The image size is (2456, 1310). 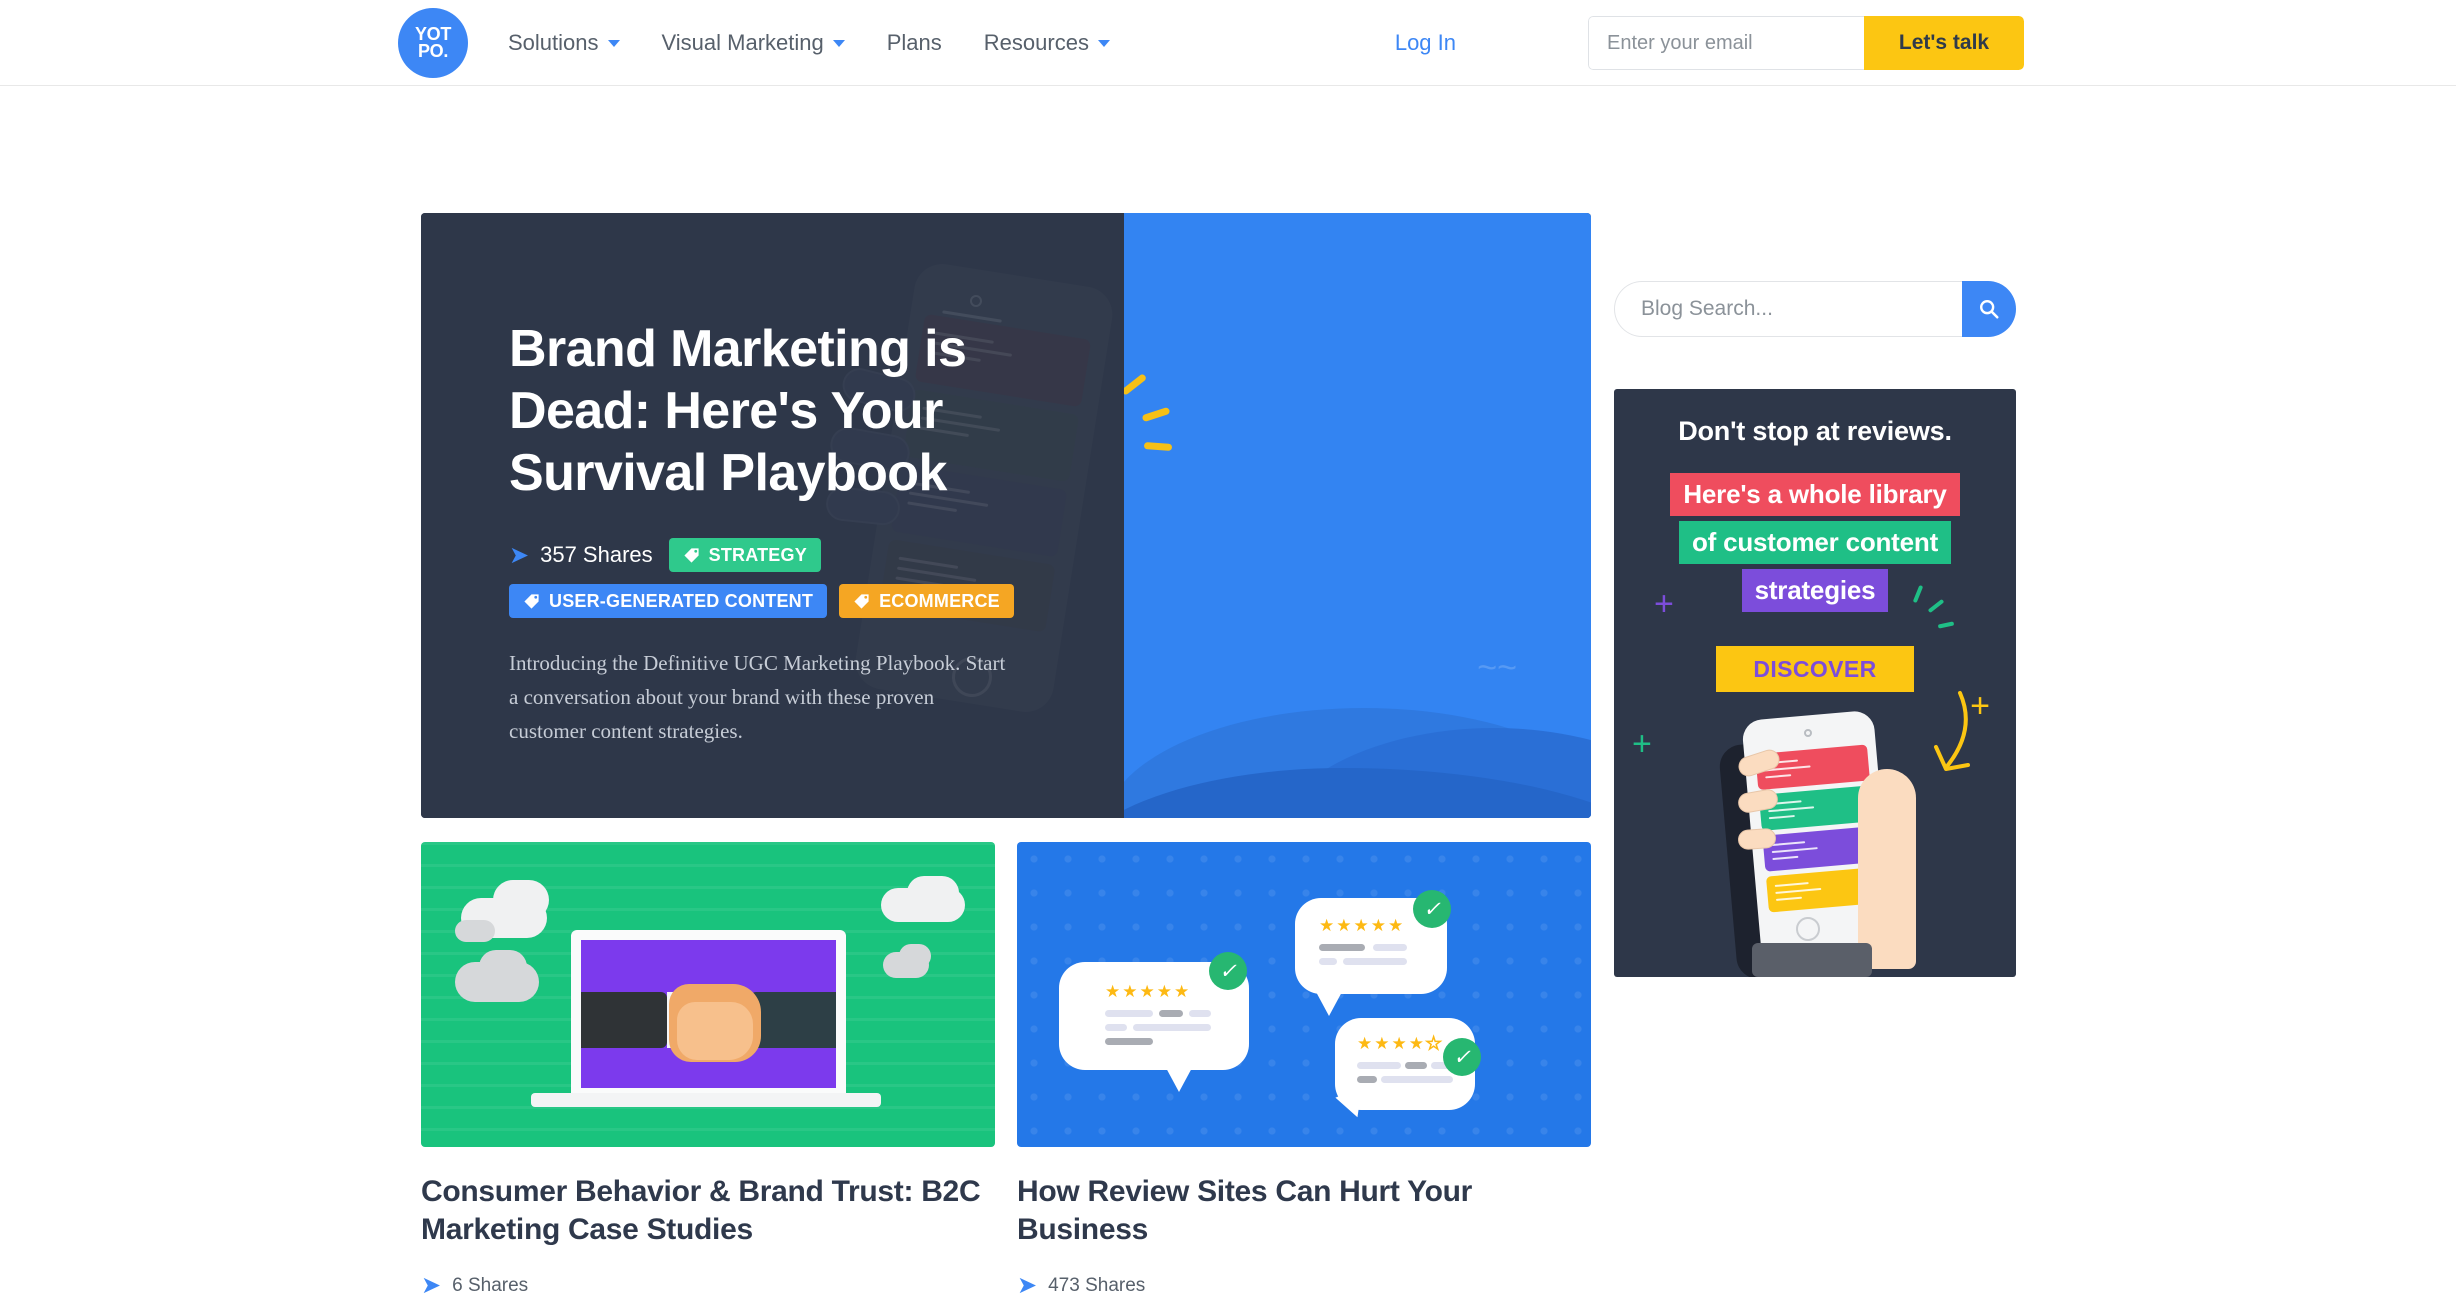 I want to click on tag-ecommerce: ECOMMERCE, so click(x=926, y=601).